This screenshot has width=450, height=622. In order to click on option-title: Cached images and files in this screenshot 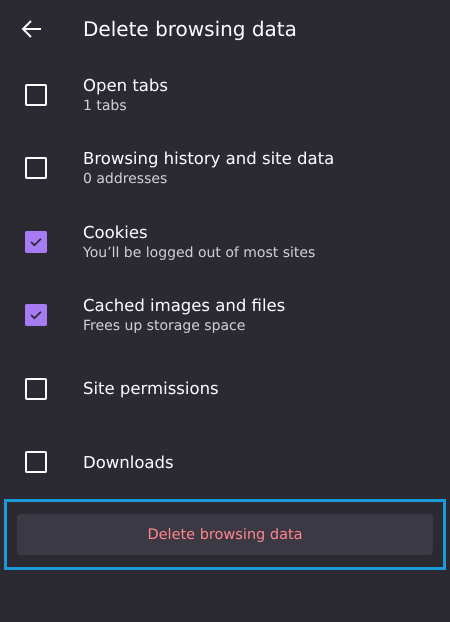, I will do `click(184, 306)`.